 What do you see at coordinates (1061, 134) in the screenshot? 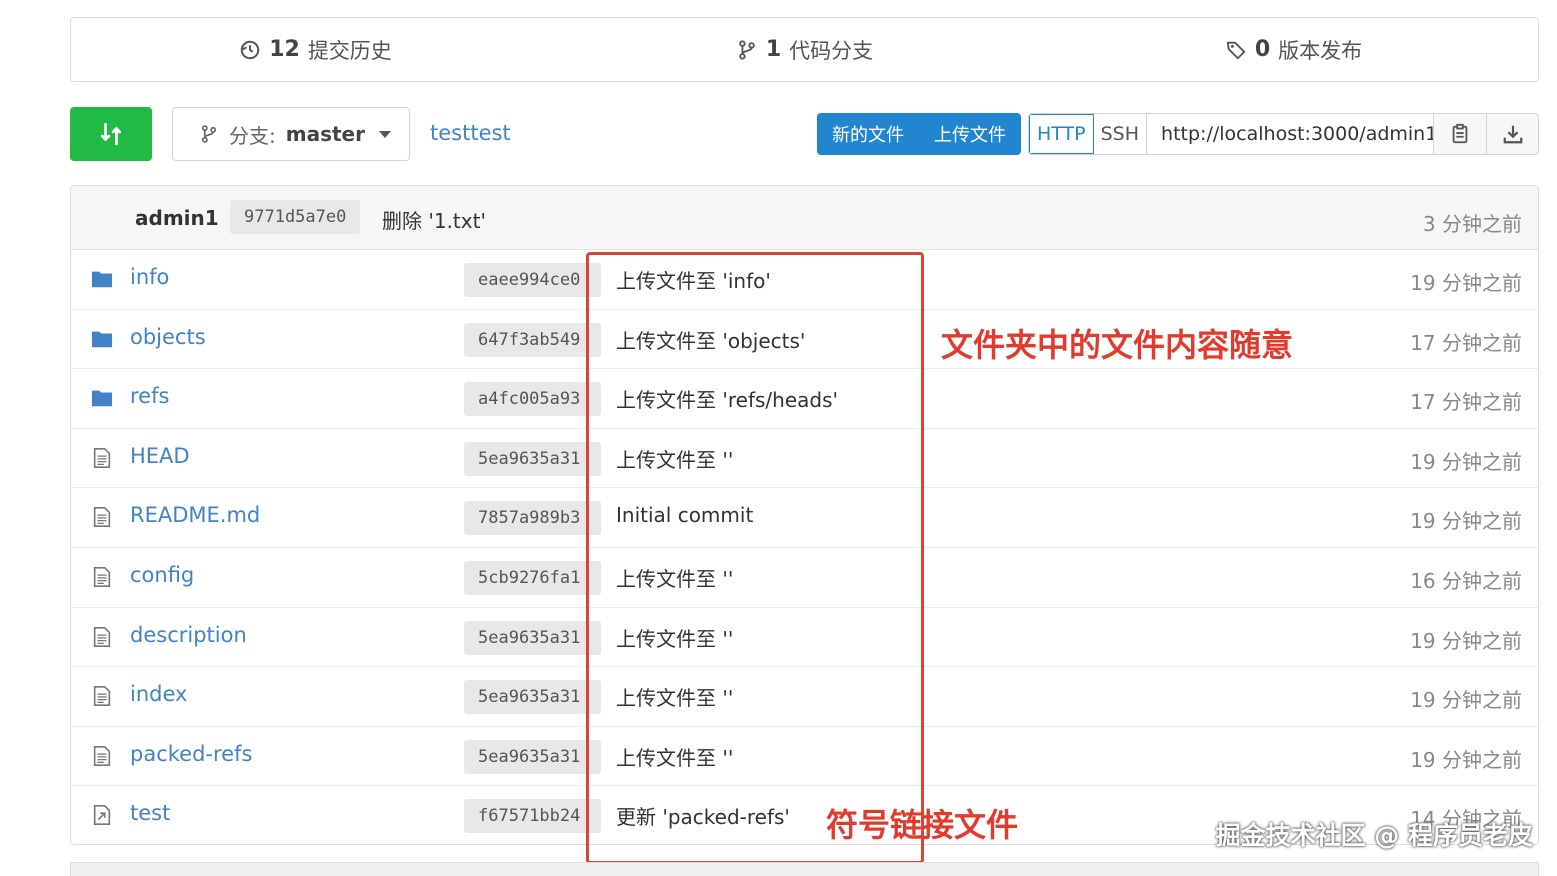
I see `http-button: HTTP` at bounding box center [1061, 134].